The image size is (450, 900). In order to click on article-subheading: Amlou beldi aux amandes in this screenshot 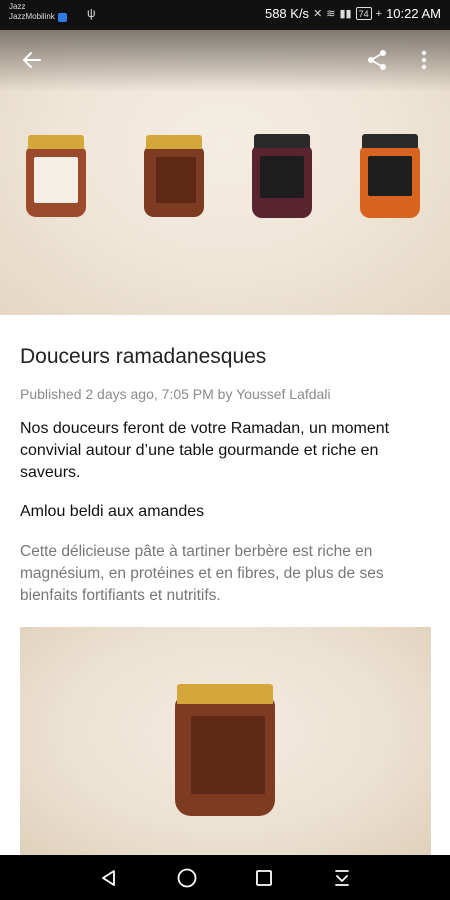, I will do `click(112, 511)`.